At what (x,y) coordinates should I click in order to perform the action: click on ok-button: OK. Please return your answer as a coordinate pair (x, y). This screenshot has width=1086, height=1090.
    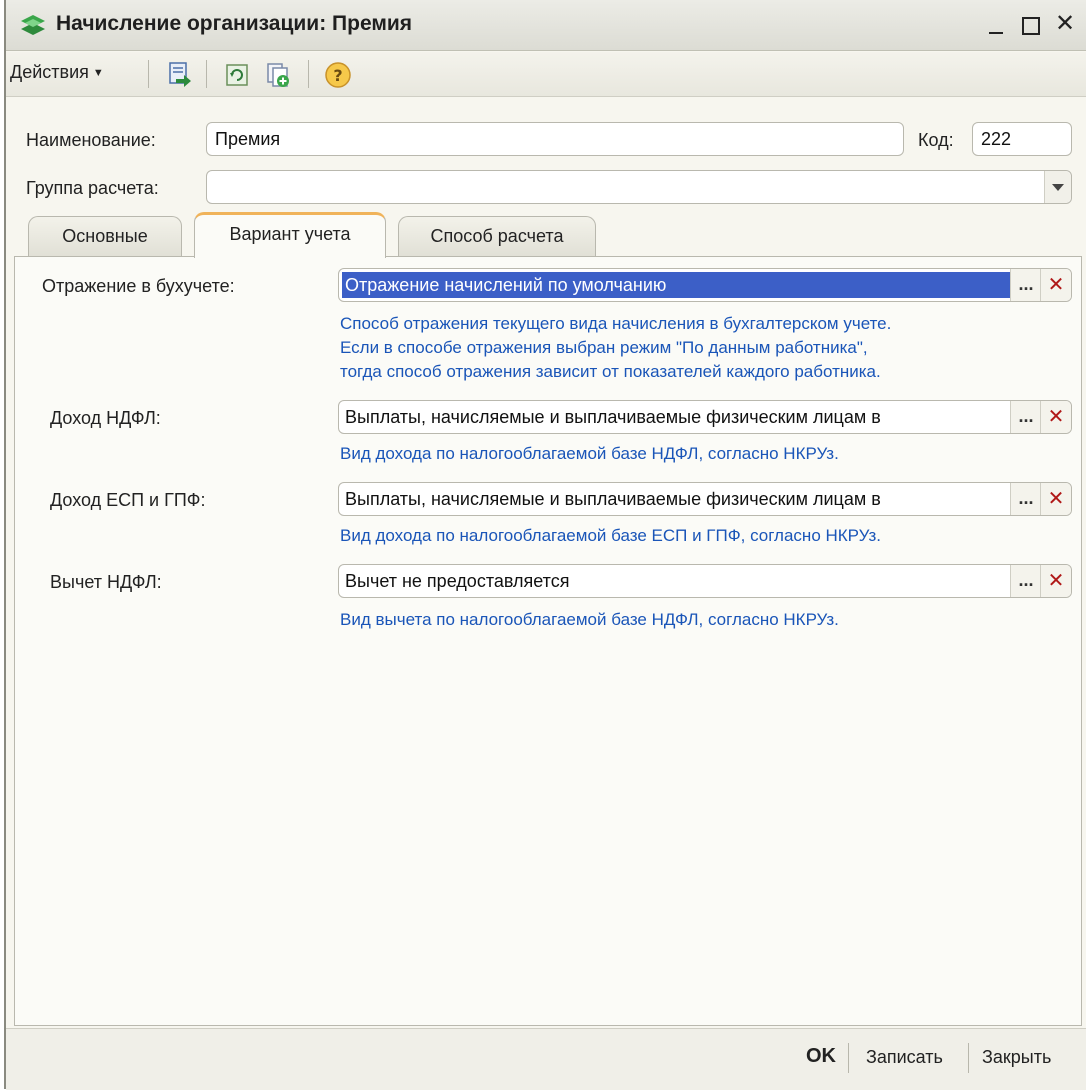
    Looking at the image, I should click on (821, 1056).